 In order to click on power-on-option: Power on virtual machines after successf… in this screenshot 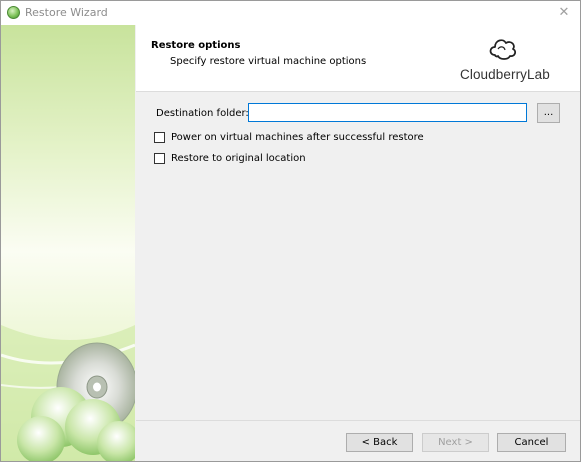, I will do `click(289, 137)`.